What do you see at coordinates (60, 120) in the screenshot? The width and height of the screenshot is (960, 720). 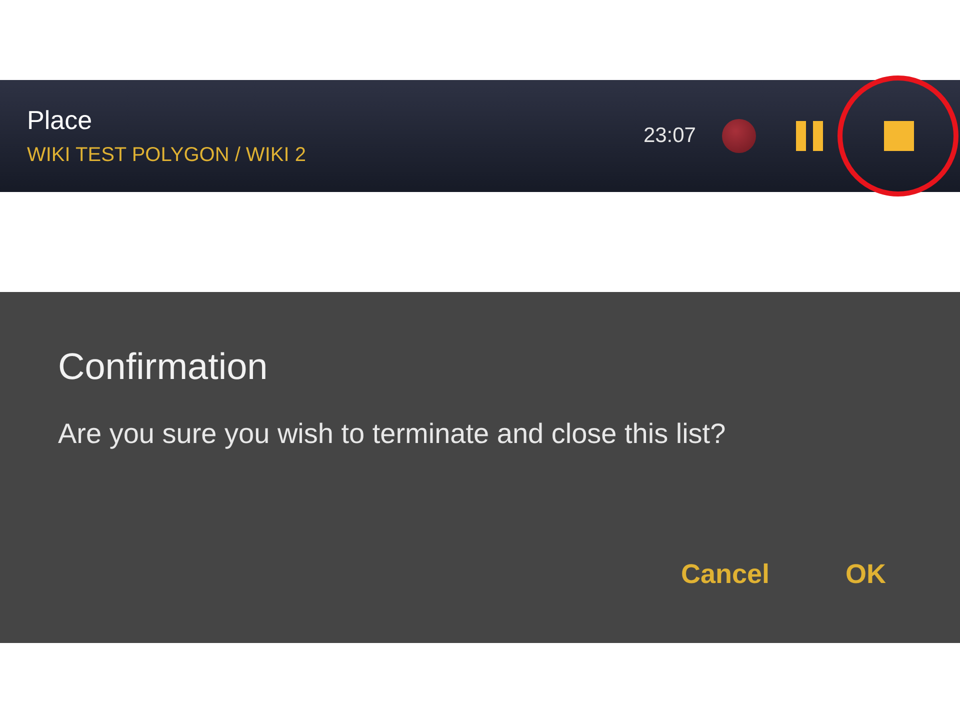 I see `toolbar-title: Place` at bounding box center [60, 120].